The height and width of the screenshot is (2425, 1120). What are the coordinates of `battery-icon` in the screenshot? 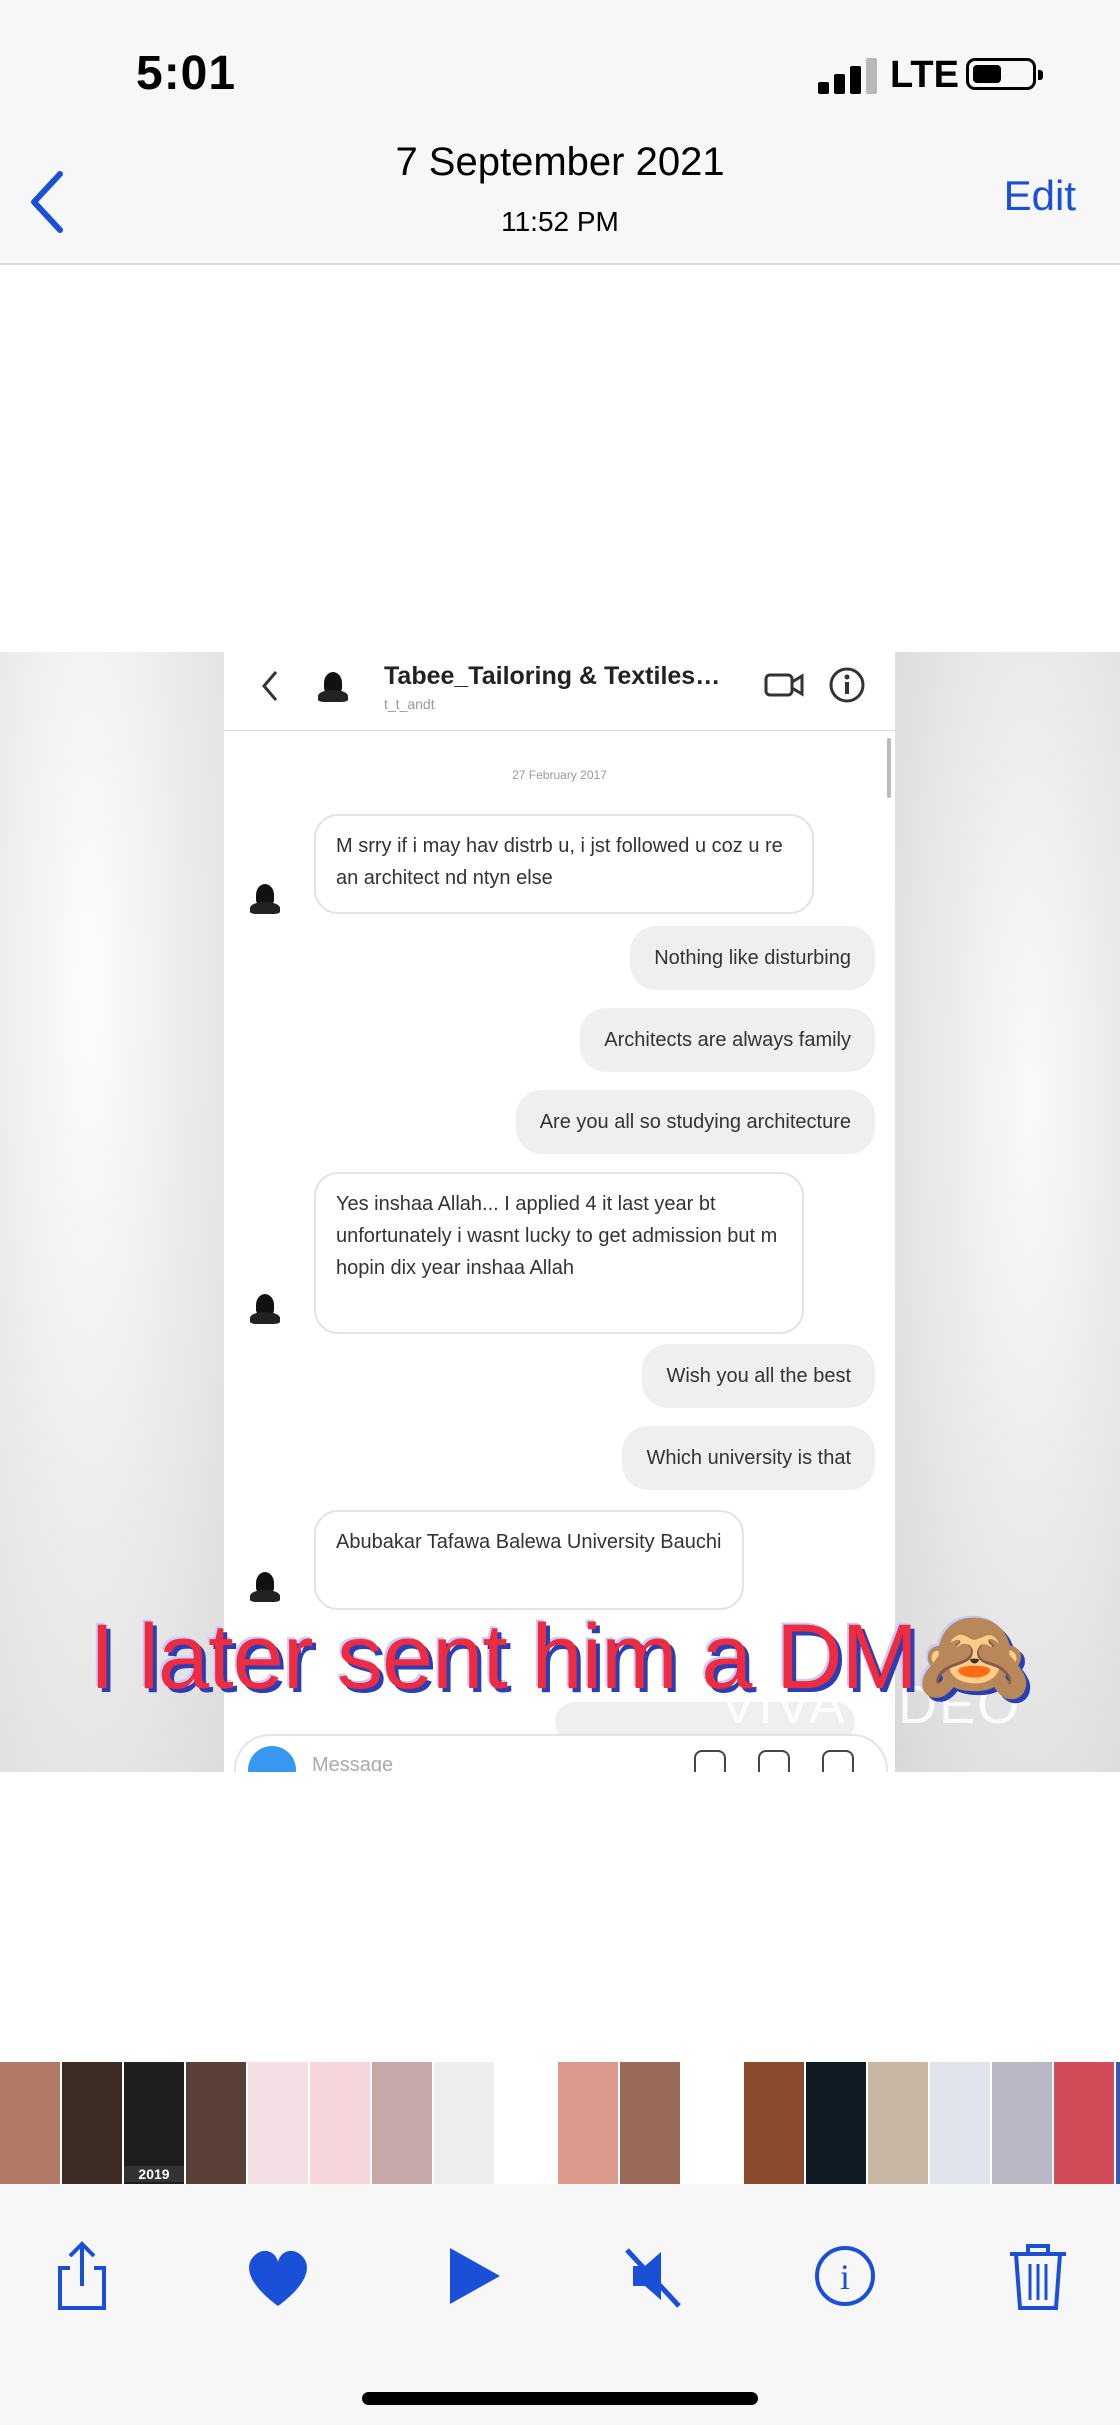 It's located at (1004, 74).